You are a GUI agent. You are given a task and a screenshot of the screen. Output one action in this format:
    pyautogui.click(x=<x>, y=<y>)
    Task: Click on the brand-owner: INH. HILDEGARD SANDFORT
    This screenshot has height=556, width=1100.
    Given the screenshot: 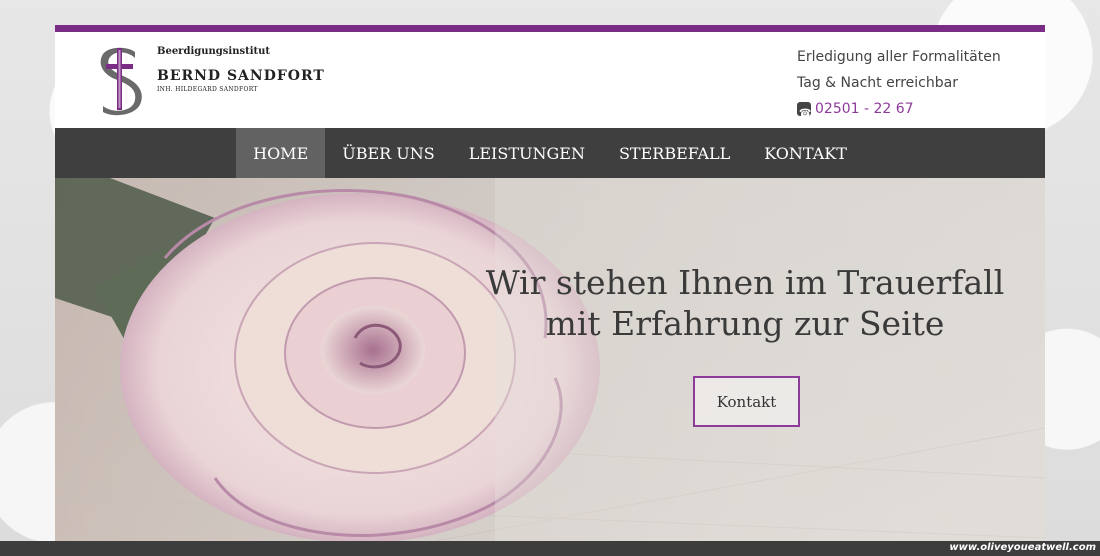 What is the action you would take?
    pyautogui.click(x=207, y=89)
    